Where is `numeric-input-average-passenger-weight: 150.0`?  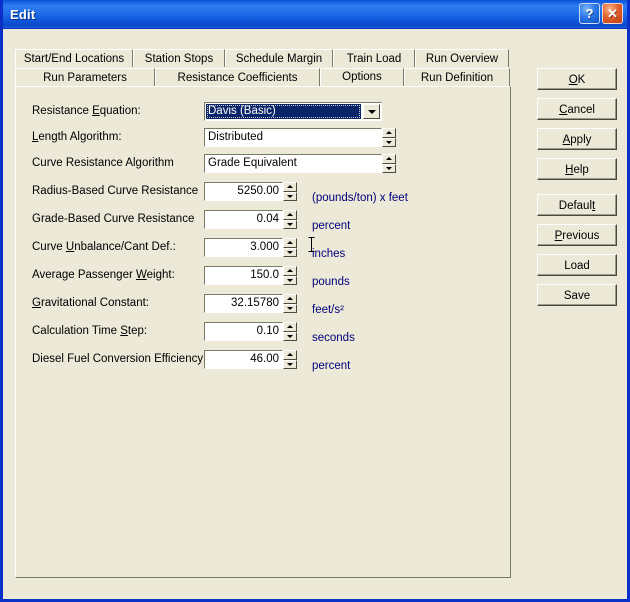
numeric-input-average-passenger-weight: 150.0 is located at coordinates (243, 275).